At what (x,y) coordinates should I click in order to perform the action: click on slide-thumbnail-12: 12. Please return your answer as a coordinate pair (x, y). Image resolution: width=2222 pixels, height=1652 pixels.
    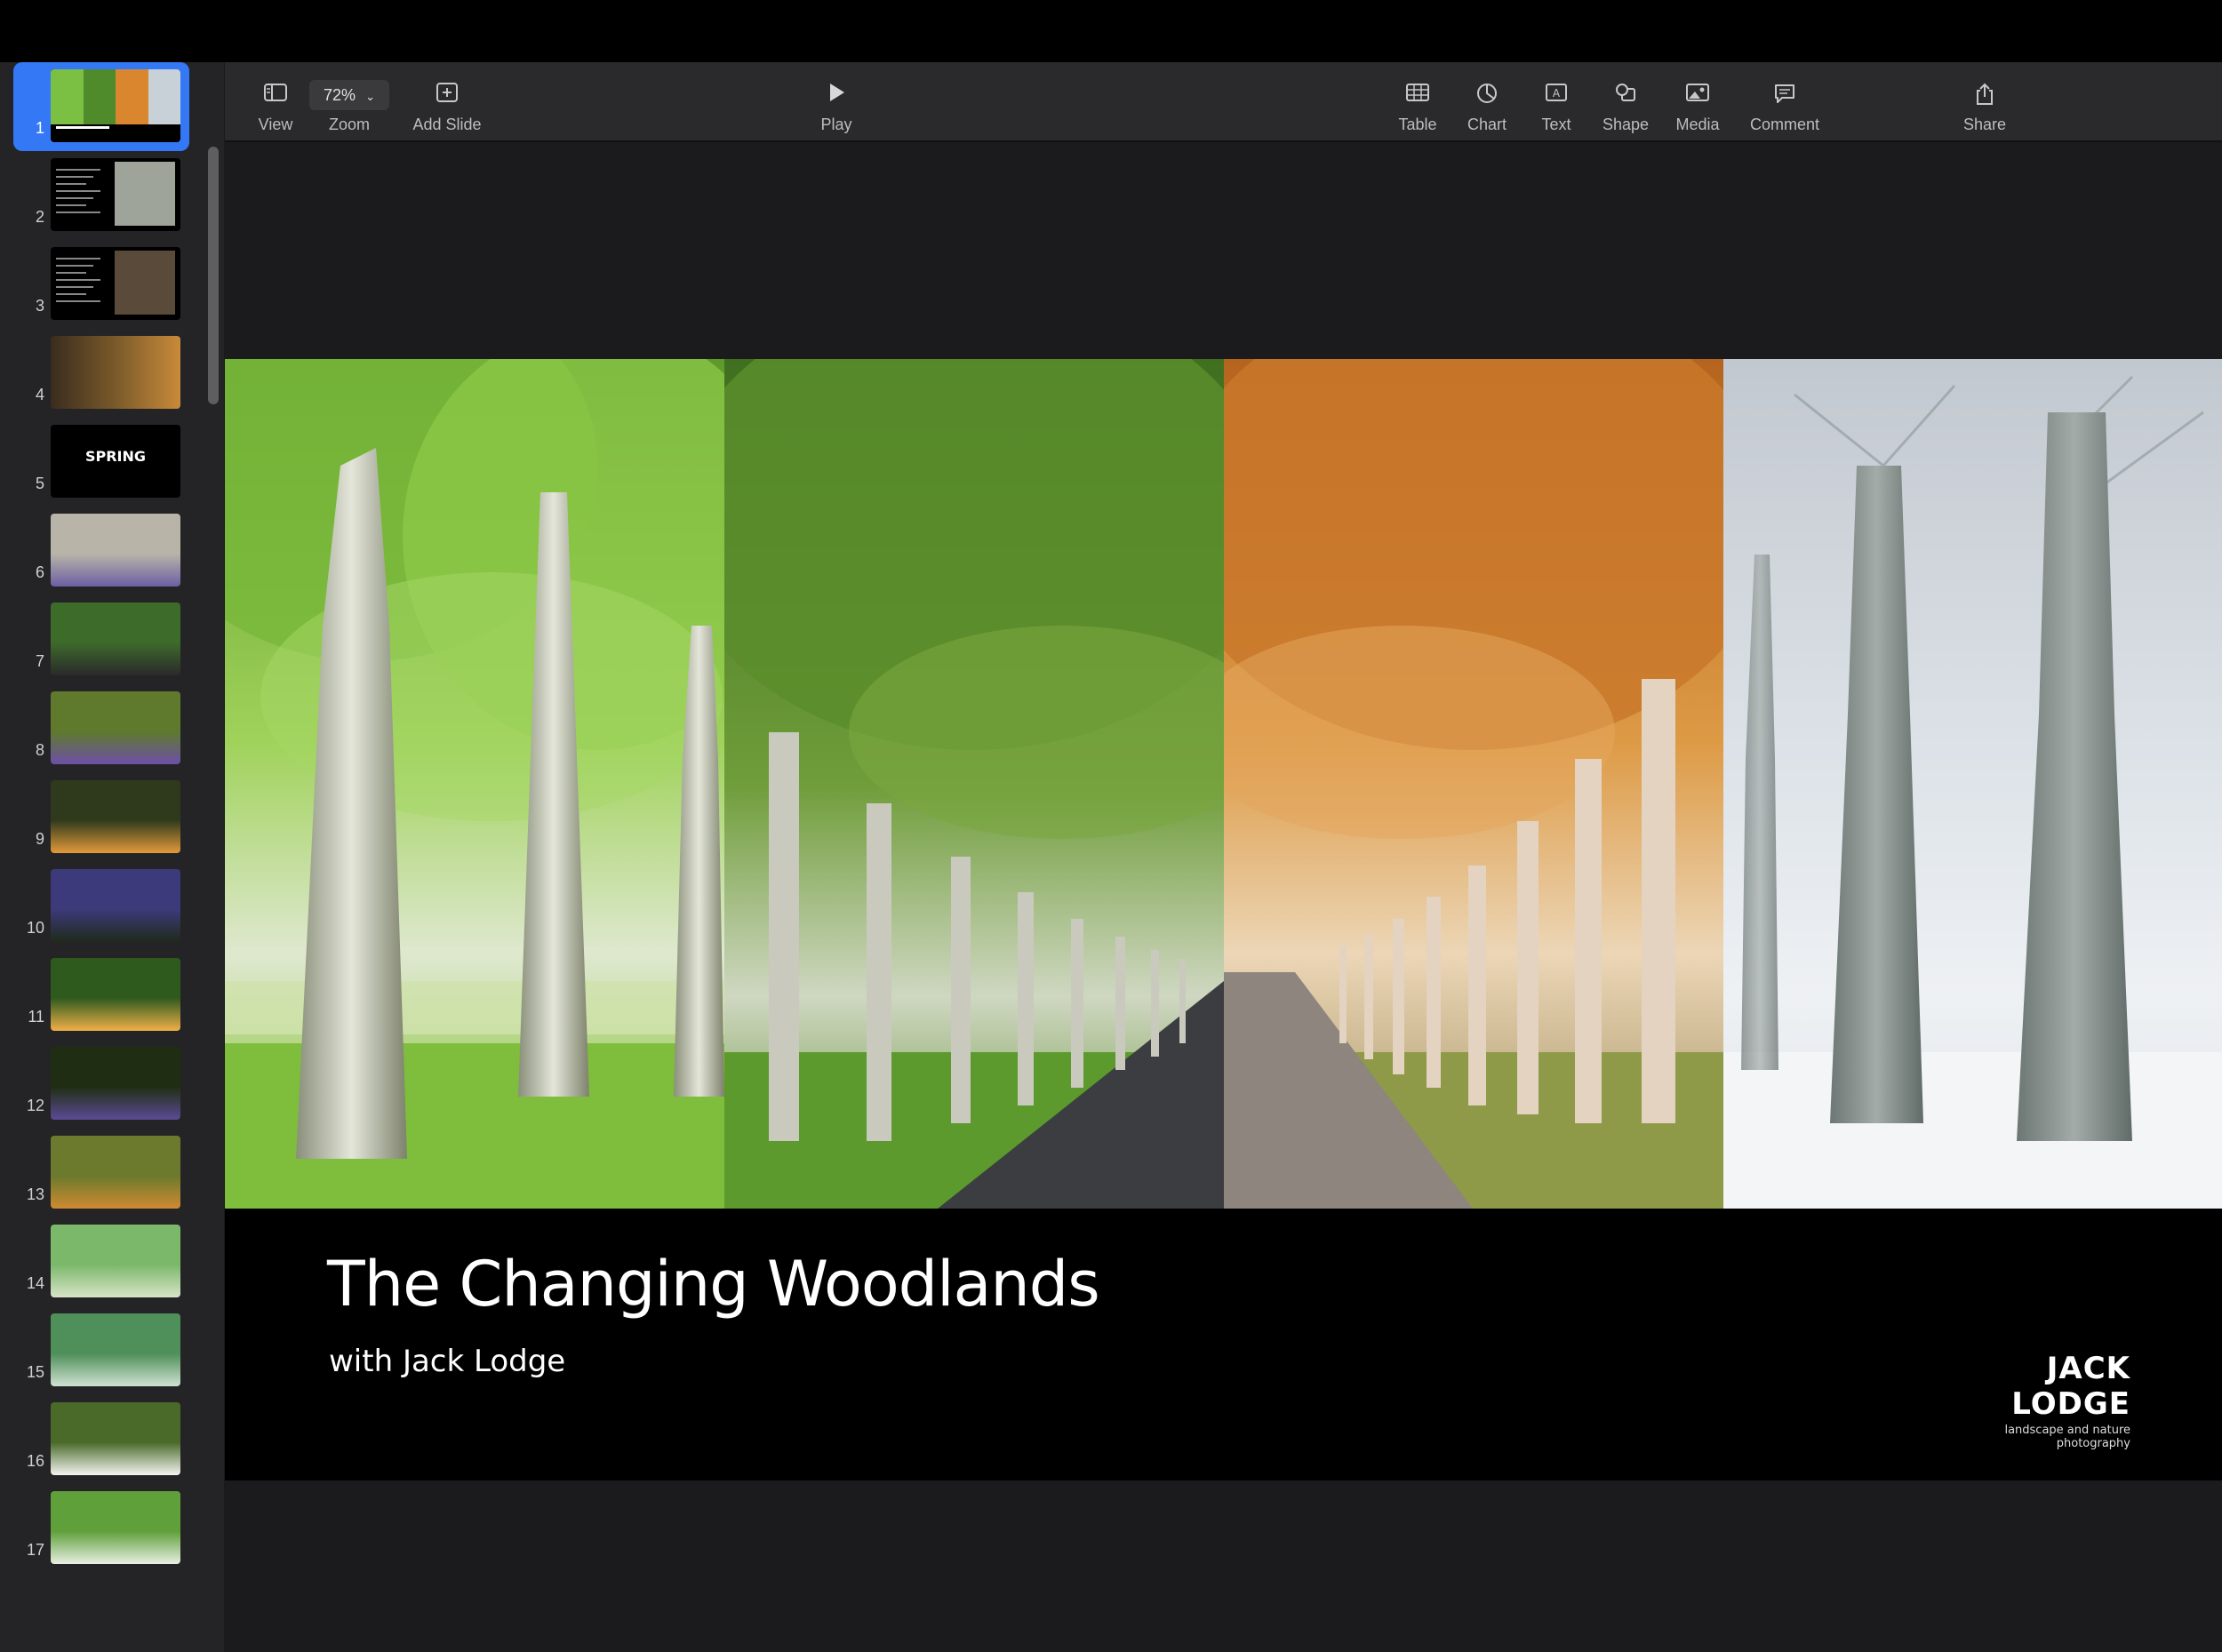
    Looking at the image, I should click on (102, 1088).